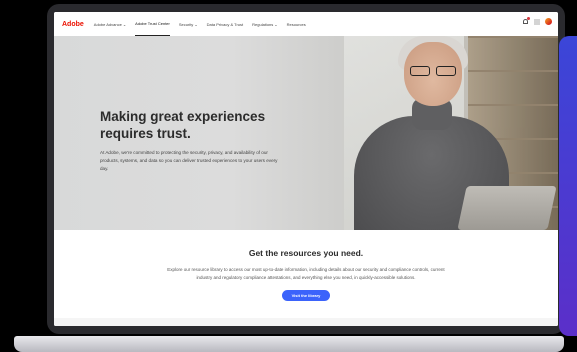 This screenshot has width=577, height=352. I want to click on nav-icons, so click(537, 21).